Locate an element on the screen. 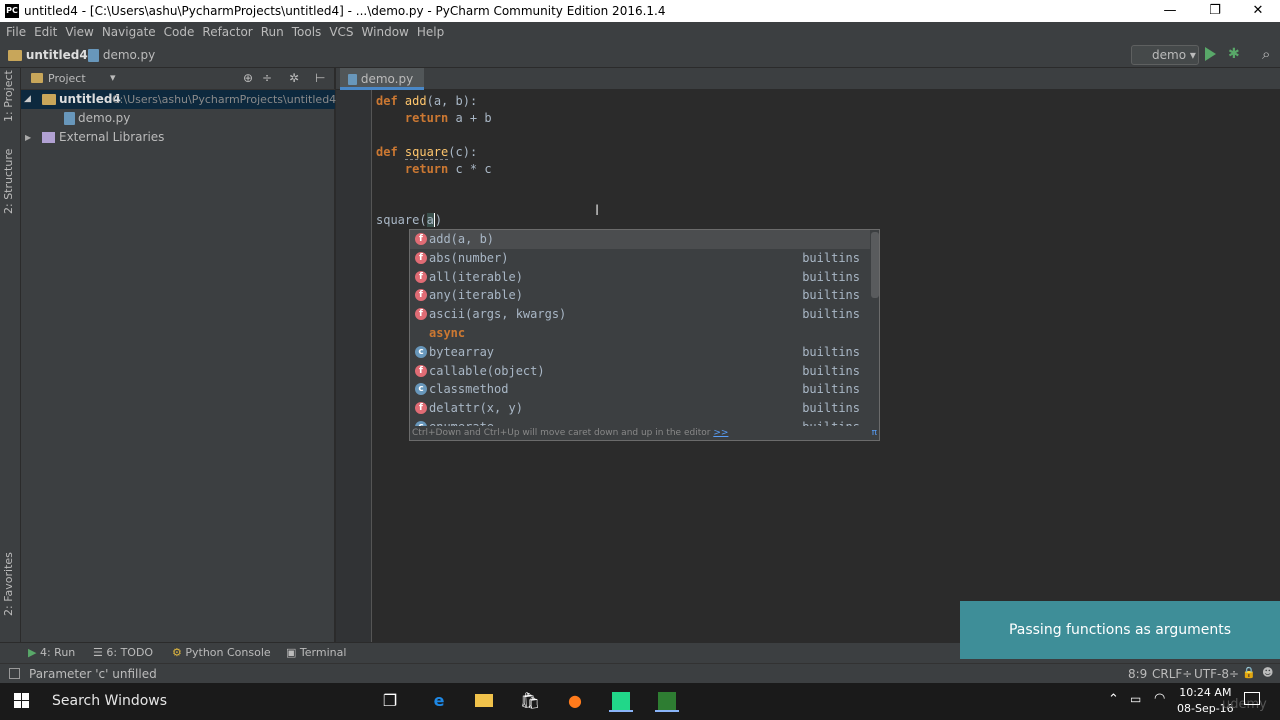  completion-item: cenumeratebuiltins is located at coordinates (640, 422).